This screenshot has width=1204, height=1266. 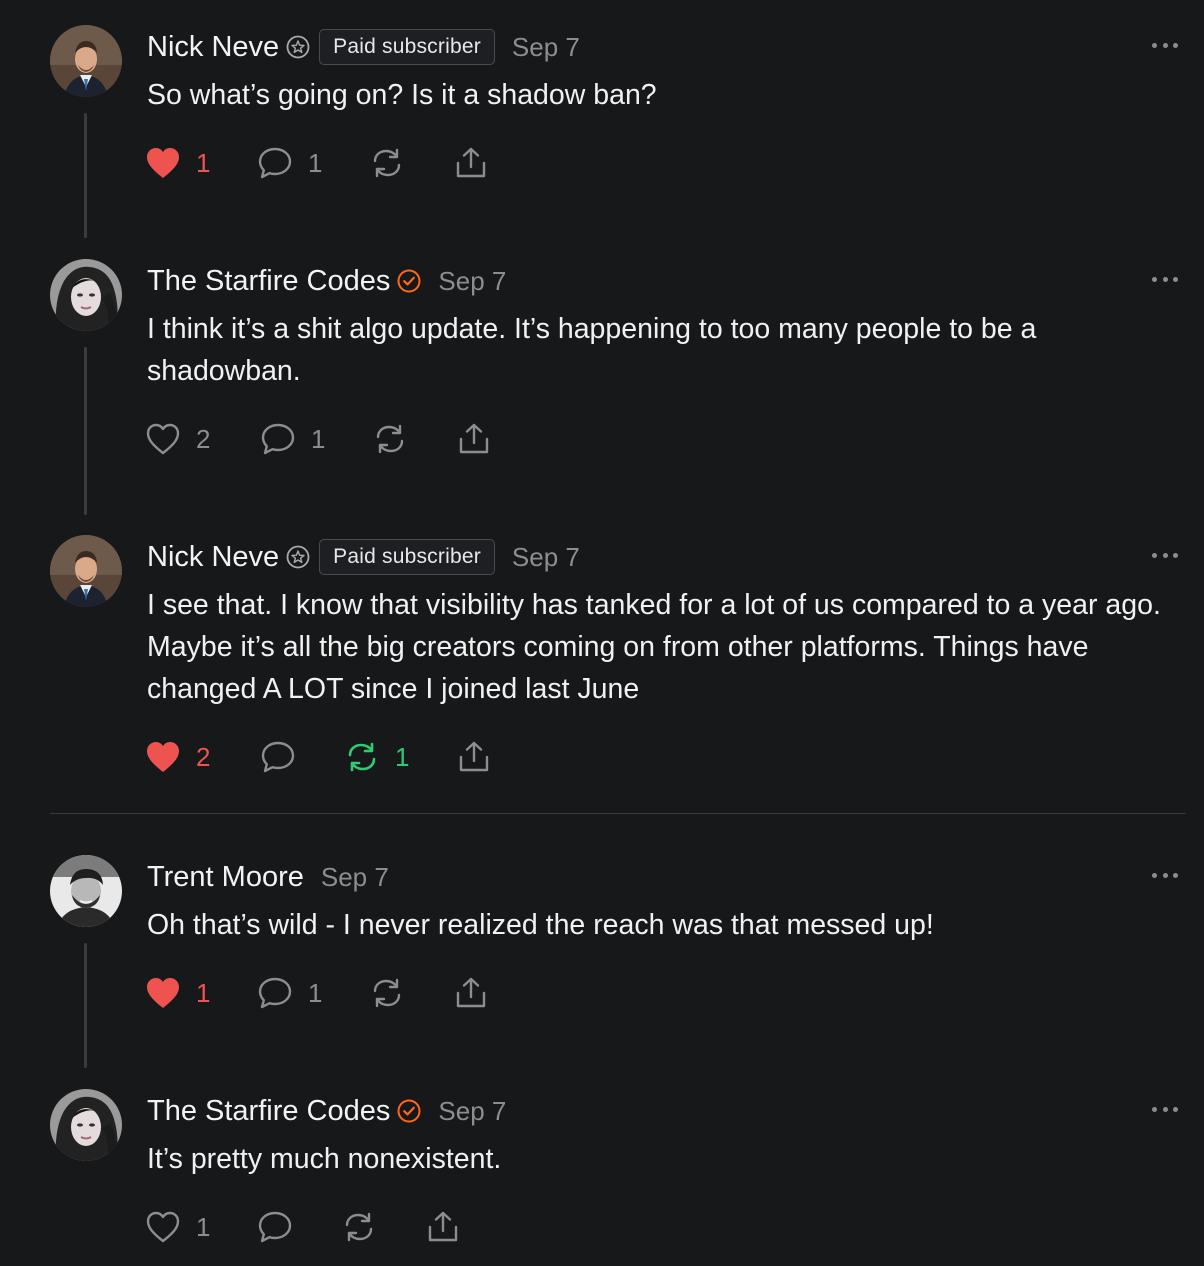 I want to click on divider, so click(x=618, y=813).